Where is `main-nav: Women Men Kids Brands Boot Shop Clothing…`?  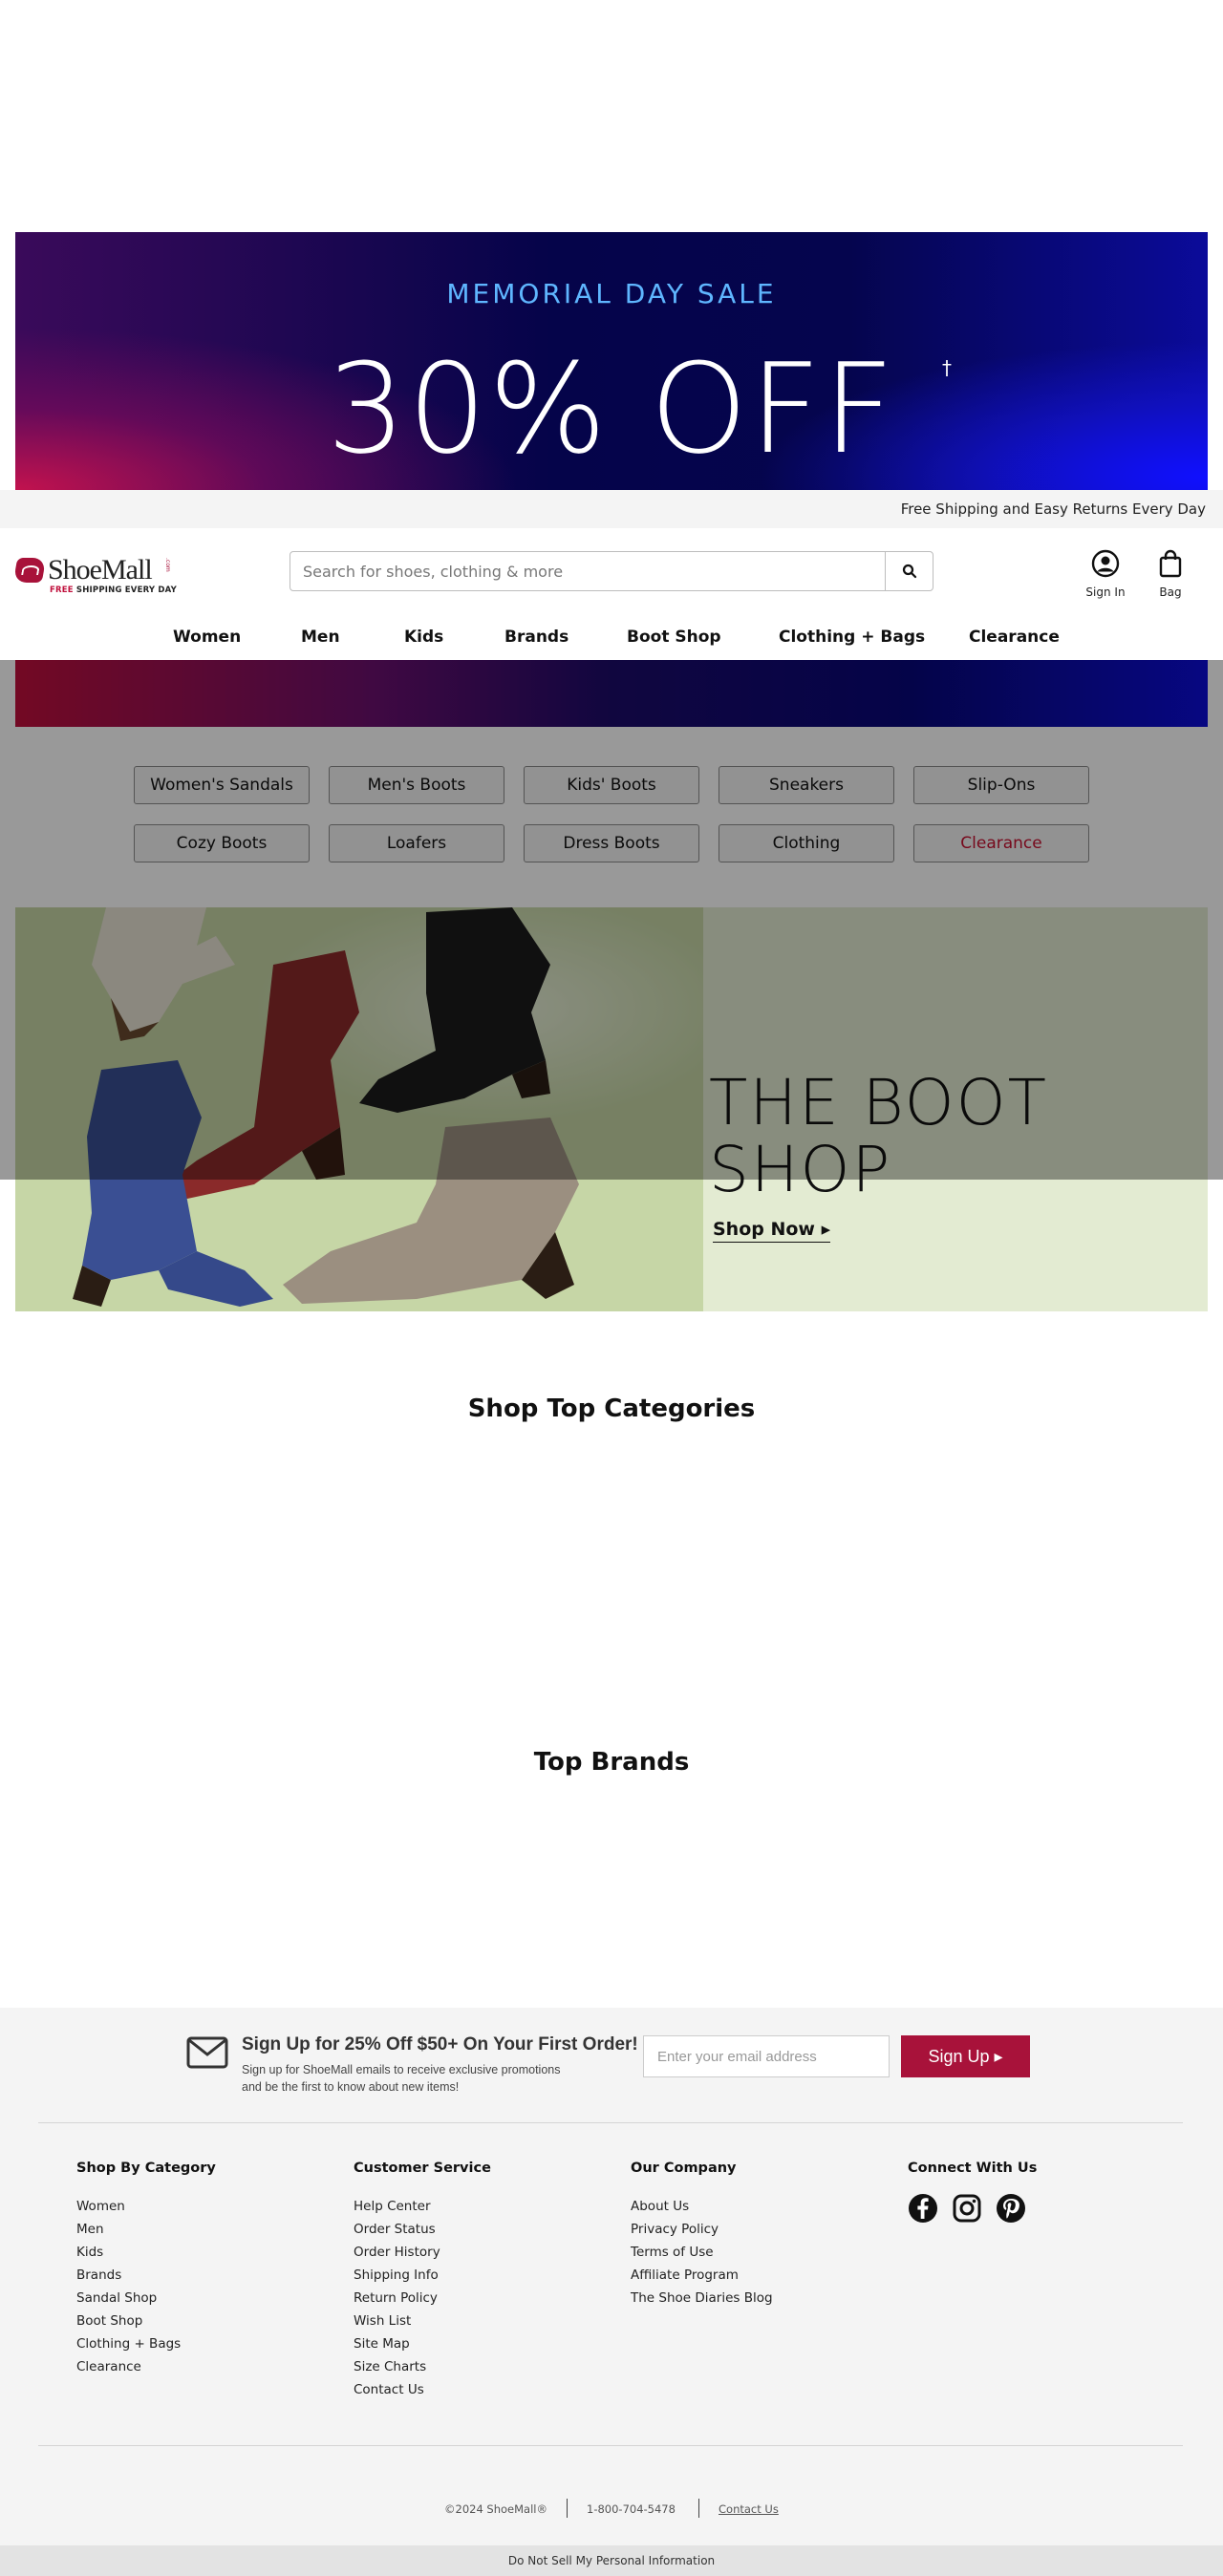
main-nav: Women Men Kids Brands Boot Shop Clothing… is located at coordinates (611, 641).